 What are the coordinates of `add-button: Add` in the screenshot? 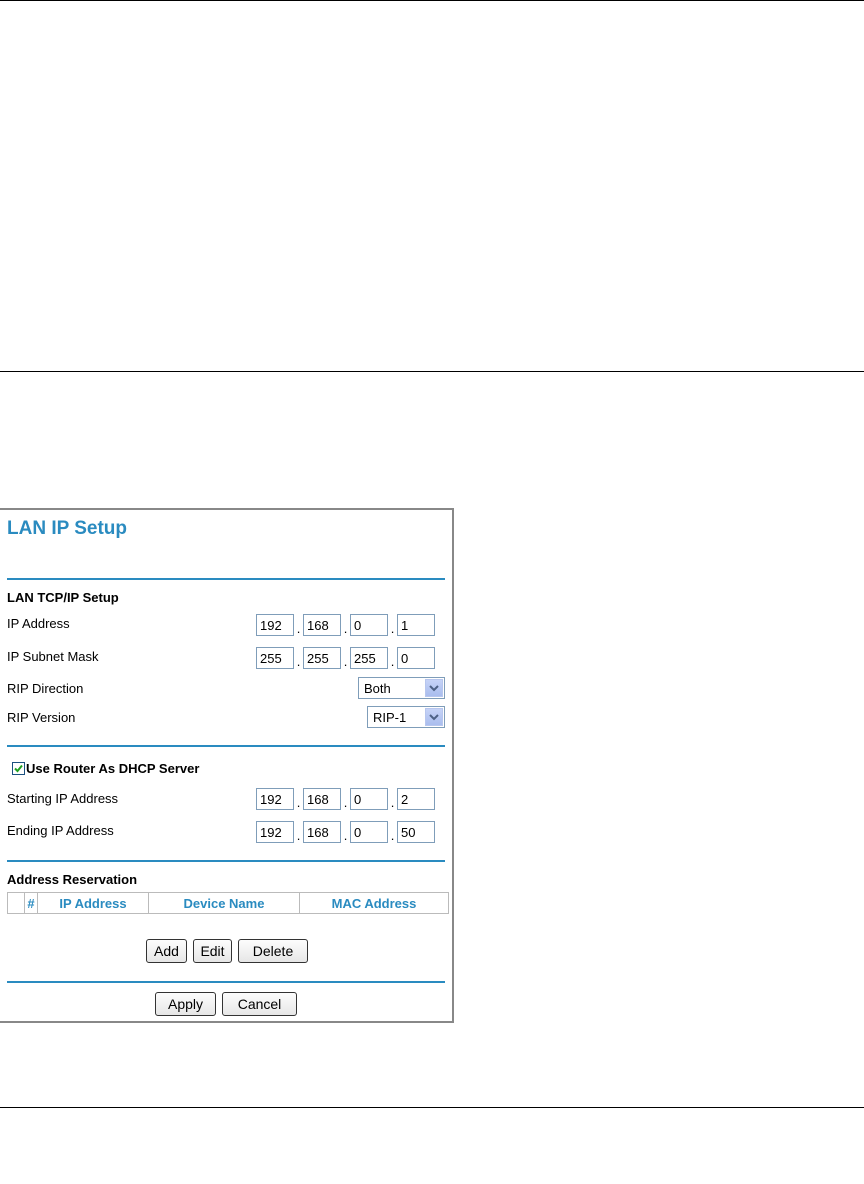 It's located at (166, 951).